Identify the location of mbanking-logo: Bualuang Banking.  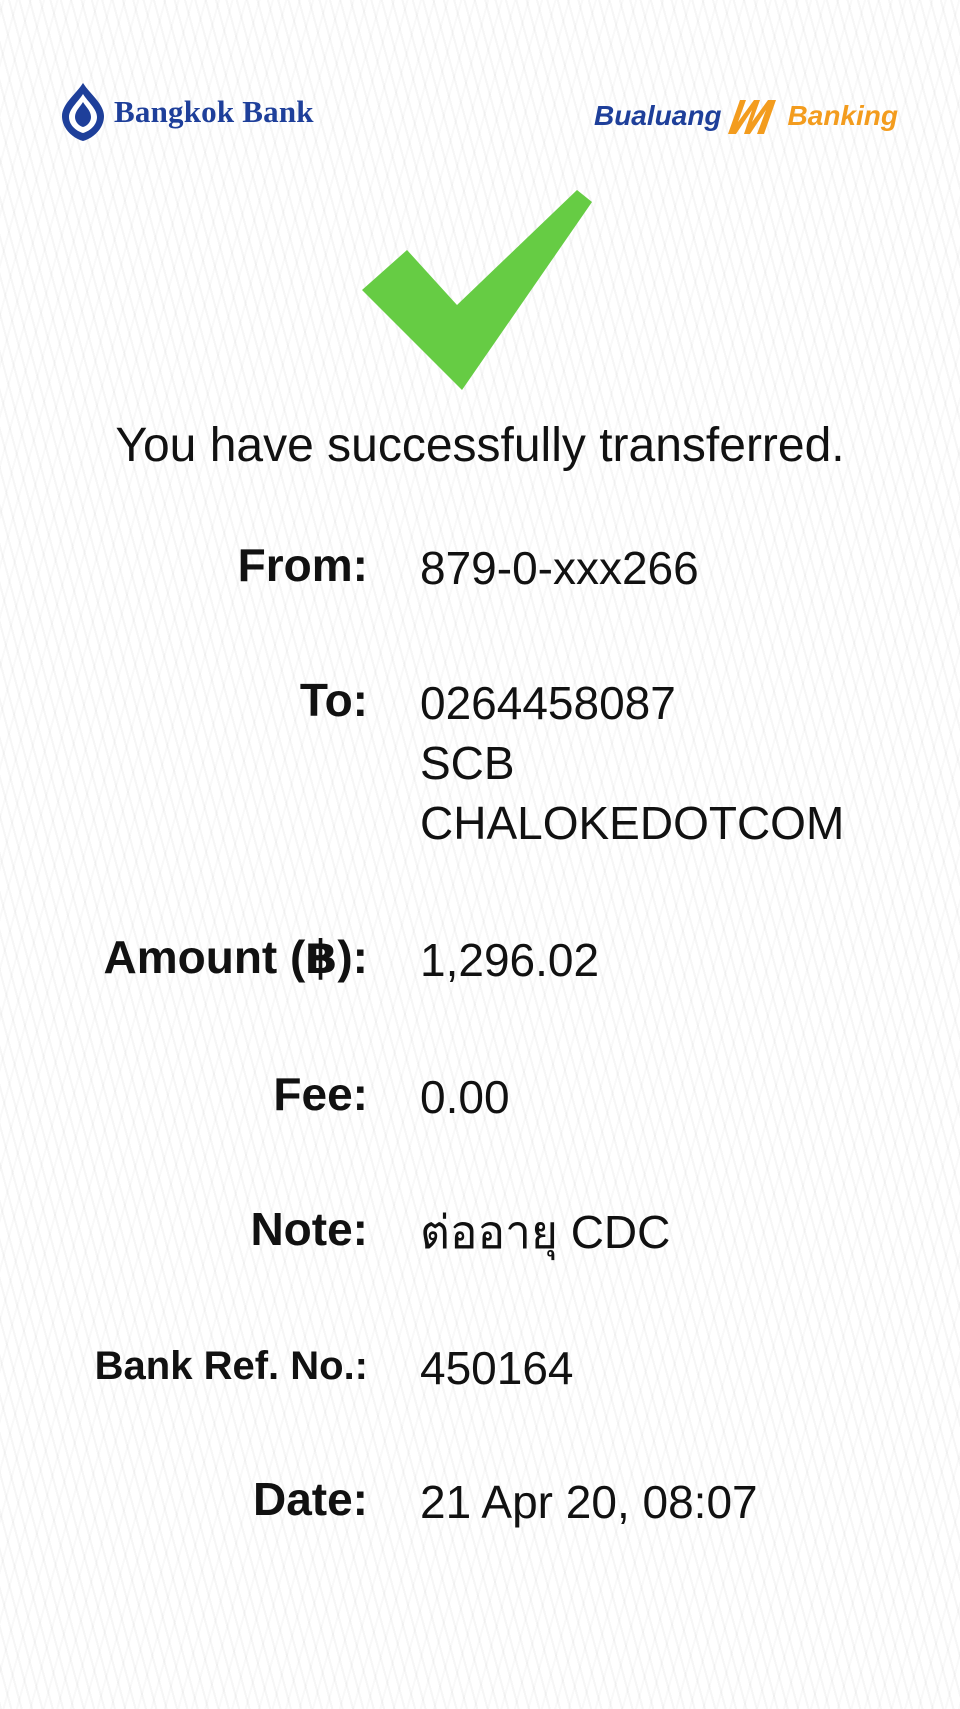
(746, 116).